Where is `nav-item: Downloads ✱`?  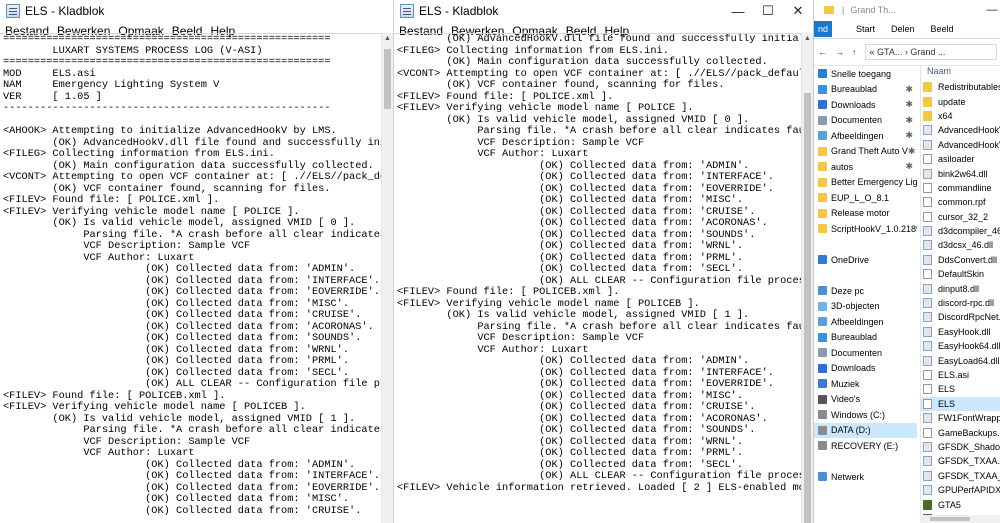 nav-item: Downloads ✱ is located at coordinates (865, 105).